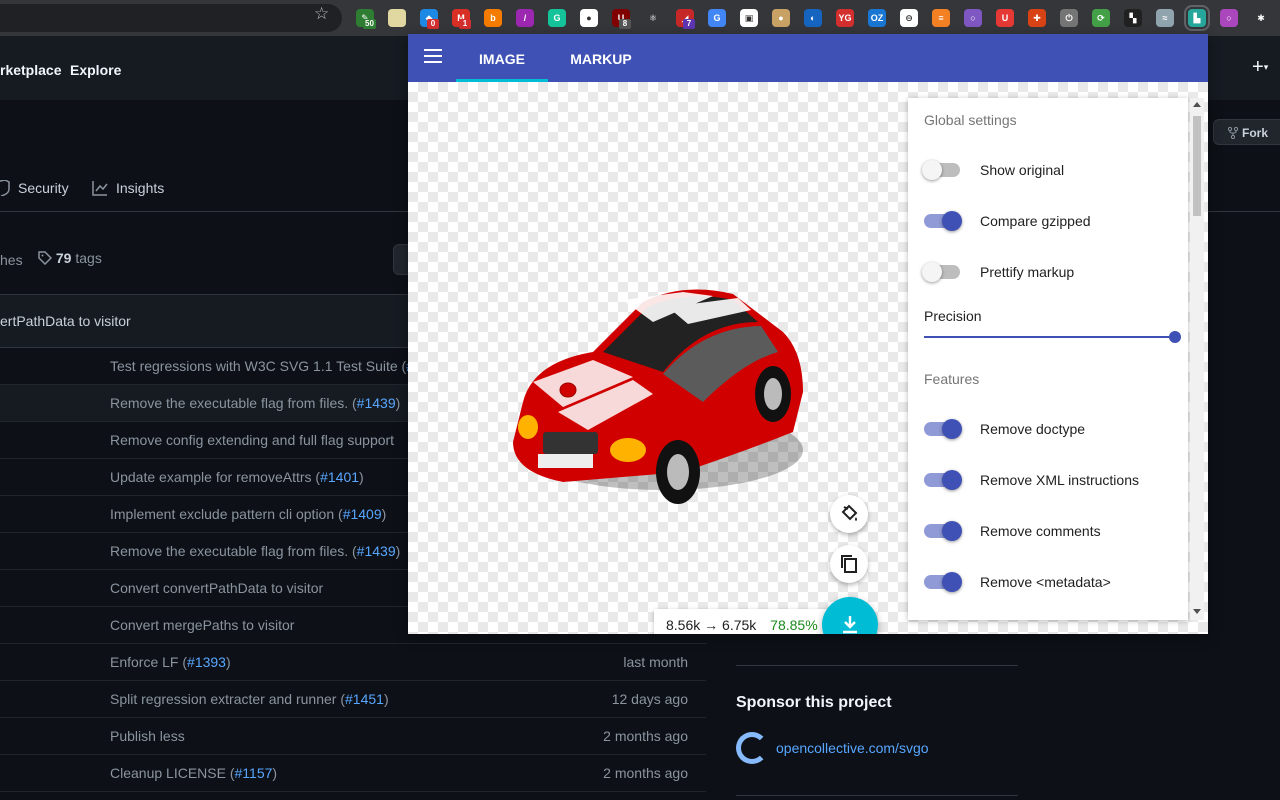 Image resolution: width=1280 pixels, height=800 pixels. What do you see at coordinates (1197, 104) in the screenshot?
I see `scroll-up-icon` at bounding box center [1197, 104].